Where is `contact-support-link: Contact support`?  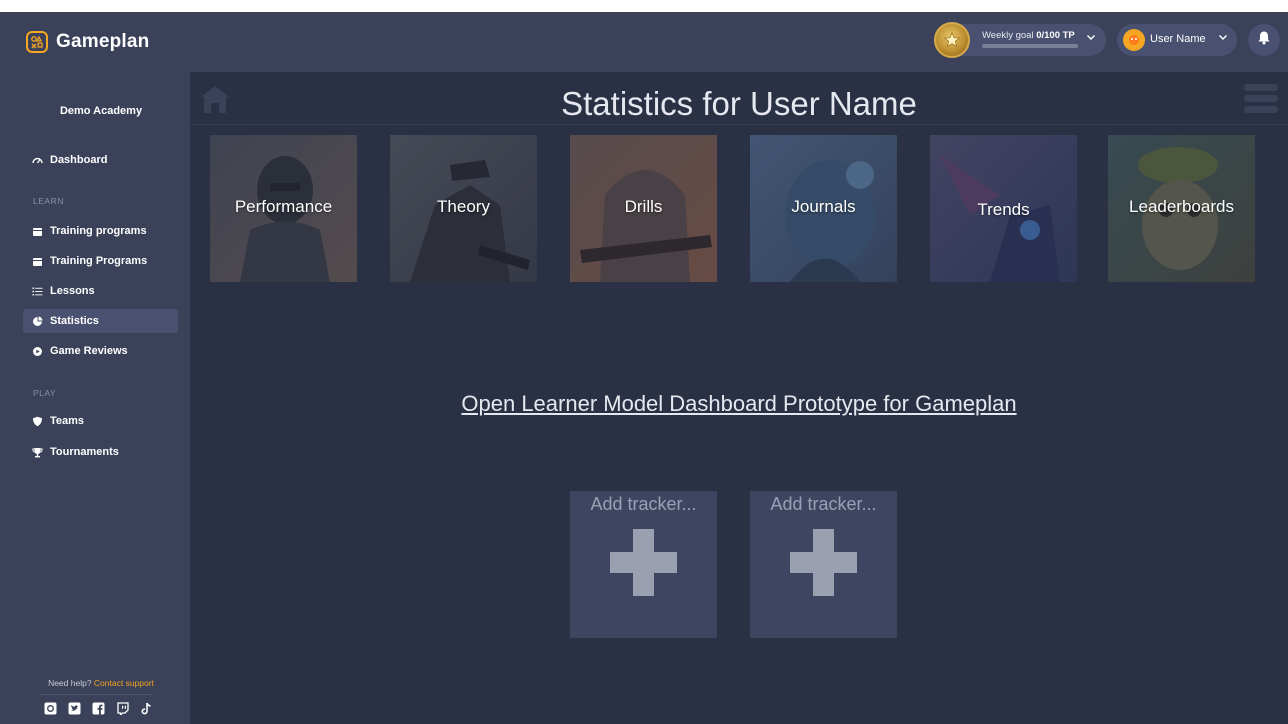 contact-support-link: Contact support is located at coordinates (124, 683).